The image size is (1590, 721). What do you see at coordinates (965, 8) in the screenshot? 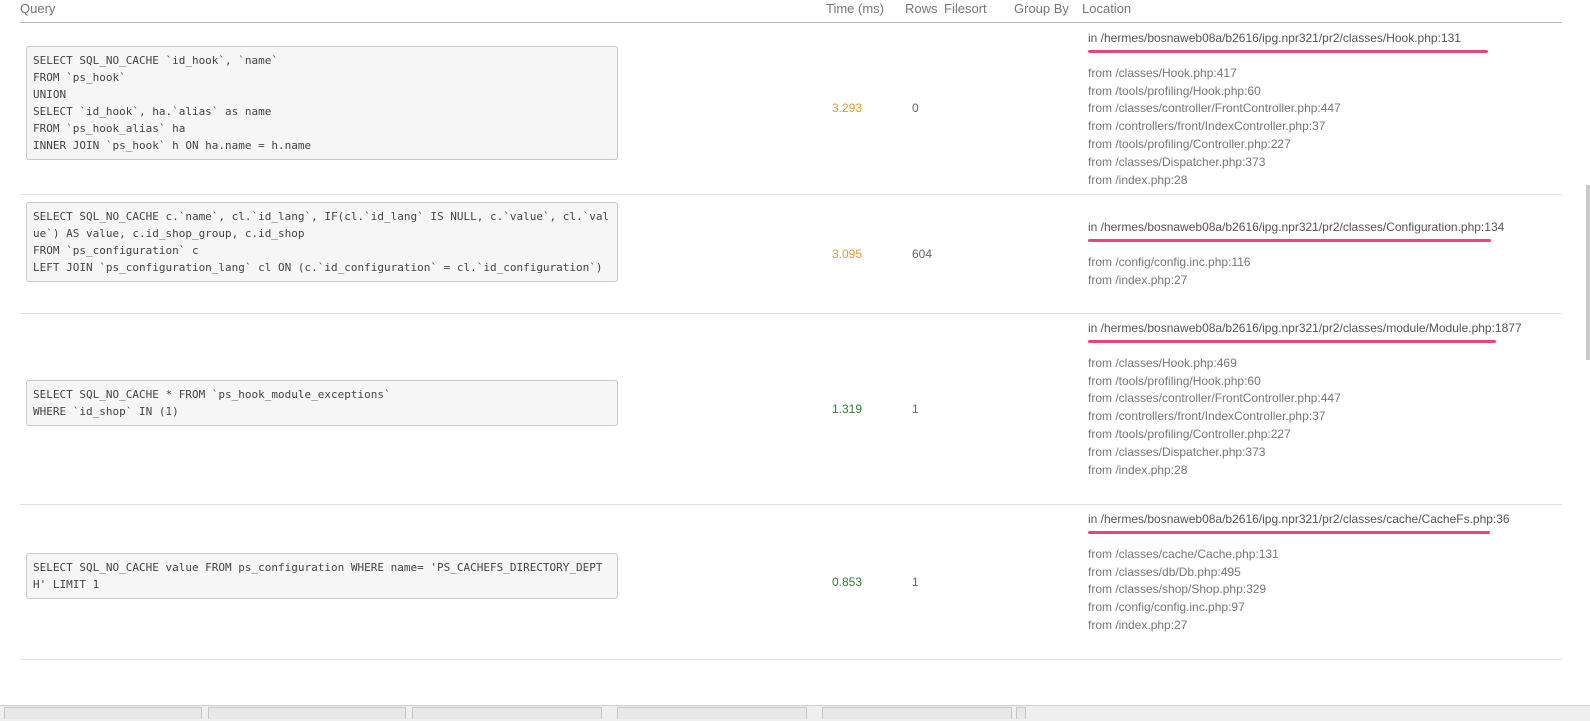
I see `header-filesort: Filesort` at bounding box center [965, 8].